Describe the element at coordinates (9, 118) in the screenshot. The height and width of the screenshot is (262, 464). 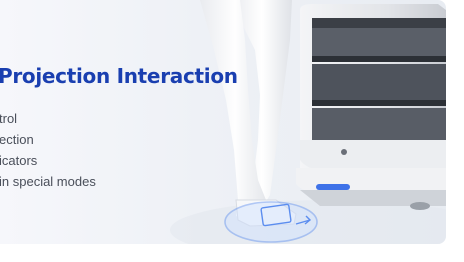
I see `feature-item: trol` at that location.